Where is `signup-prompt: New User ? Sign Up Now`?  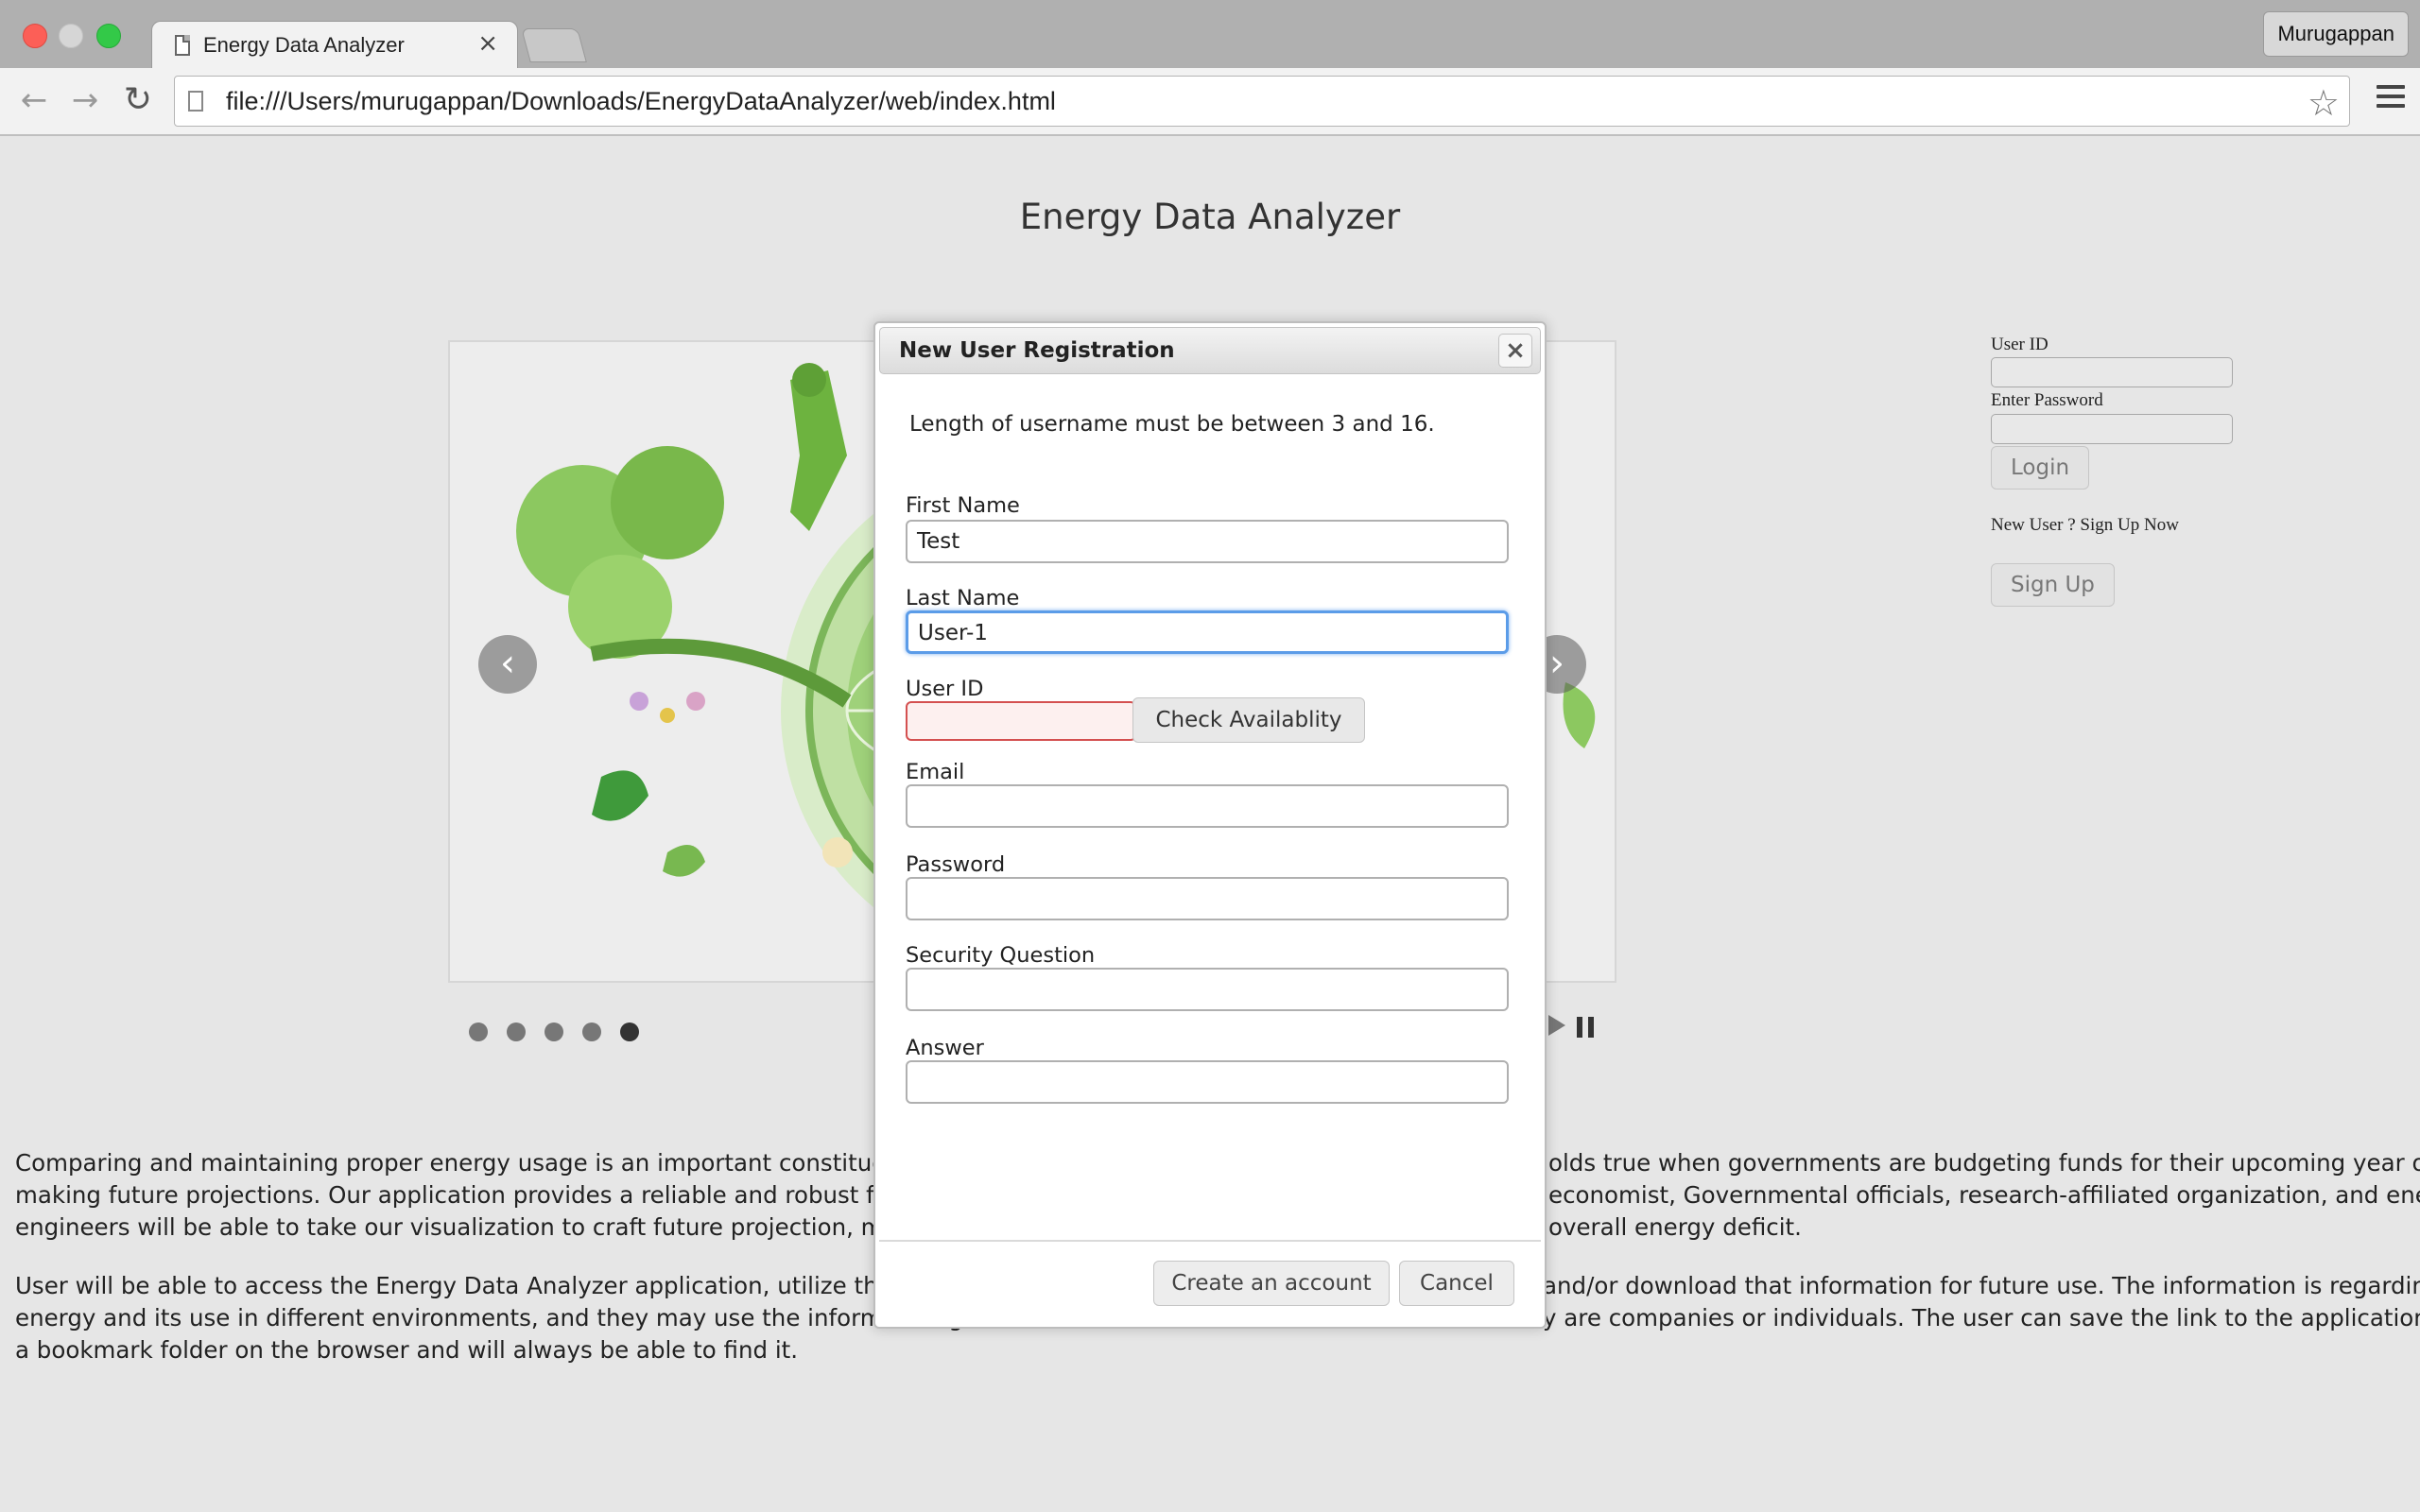
signup-prompt: New User ? Sign Up Now is located at coordinates (2085, 525).